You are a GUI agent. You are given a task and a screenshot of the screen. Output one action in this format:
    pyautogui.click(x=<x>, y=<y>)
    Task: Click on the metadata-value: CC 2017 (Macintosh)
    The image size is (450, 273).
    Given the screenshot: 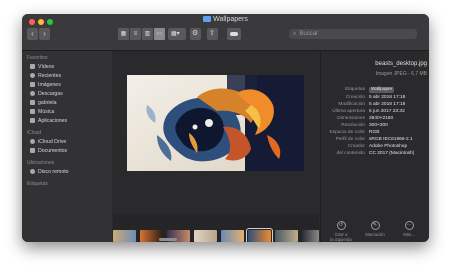 What is the action you would take?
    pyautogui.click(x=392, y=153)
    